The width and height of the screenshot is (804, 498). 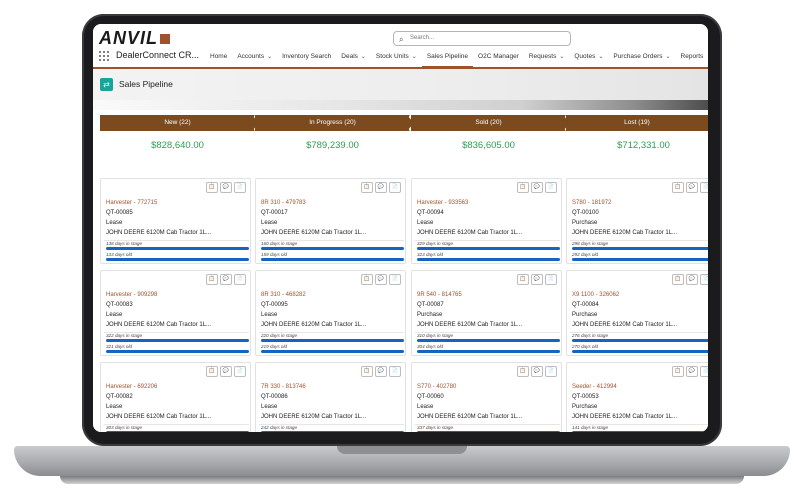 I want to click on quote-number: QT-00084, so click(x=585, y=305).